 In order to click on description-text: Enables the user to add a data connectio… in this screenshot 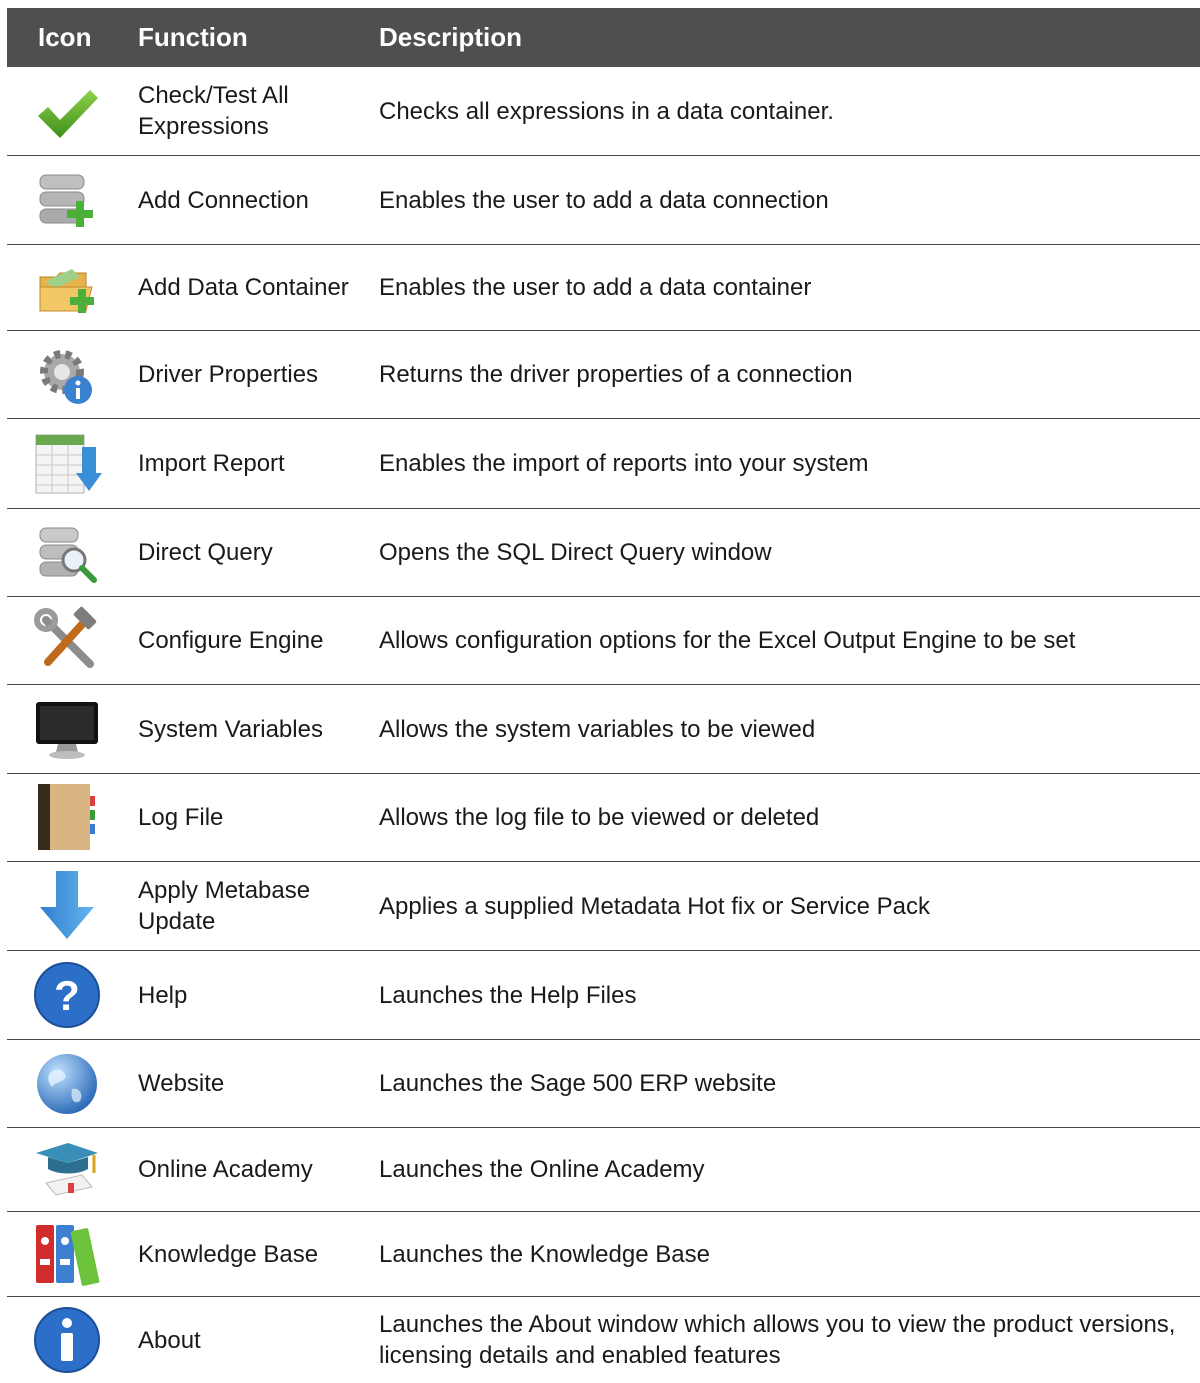, I will do `click(604, 200)`.